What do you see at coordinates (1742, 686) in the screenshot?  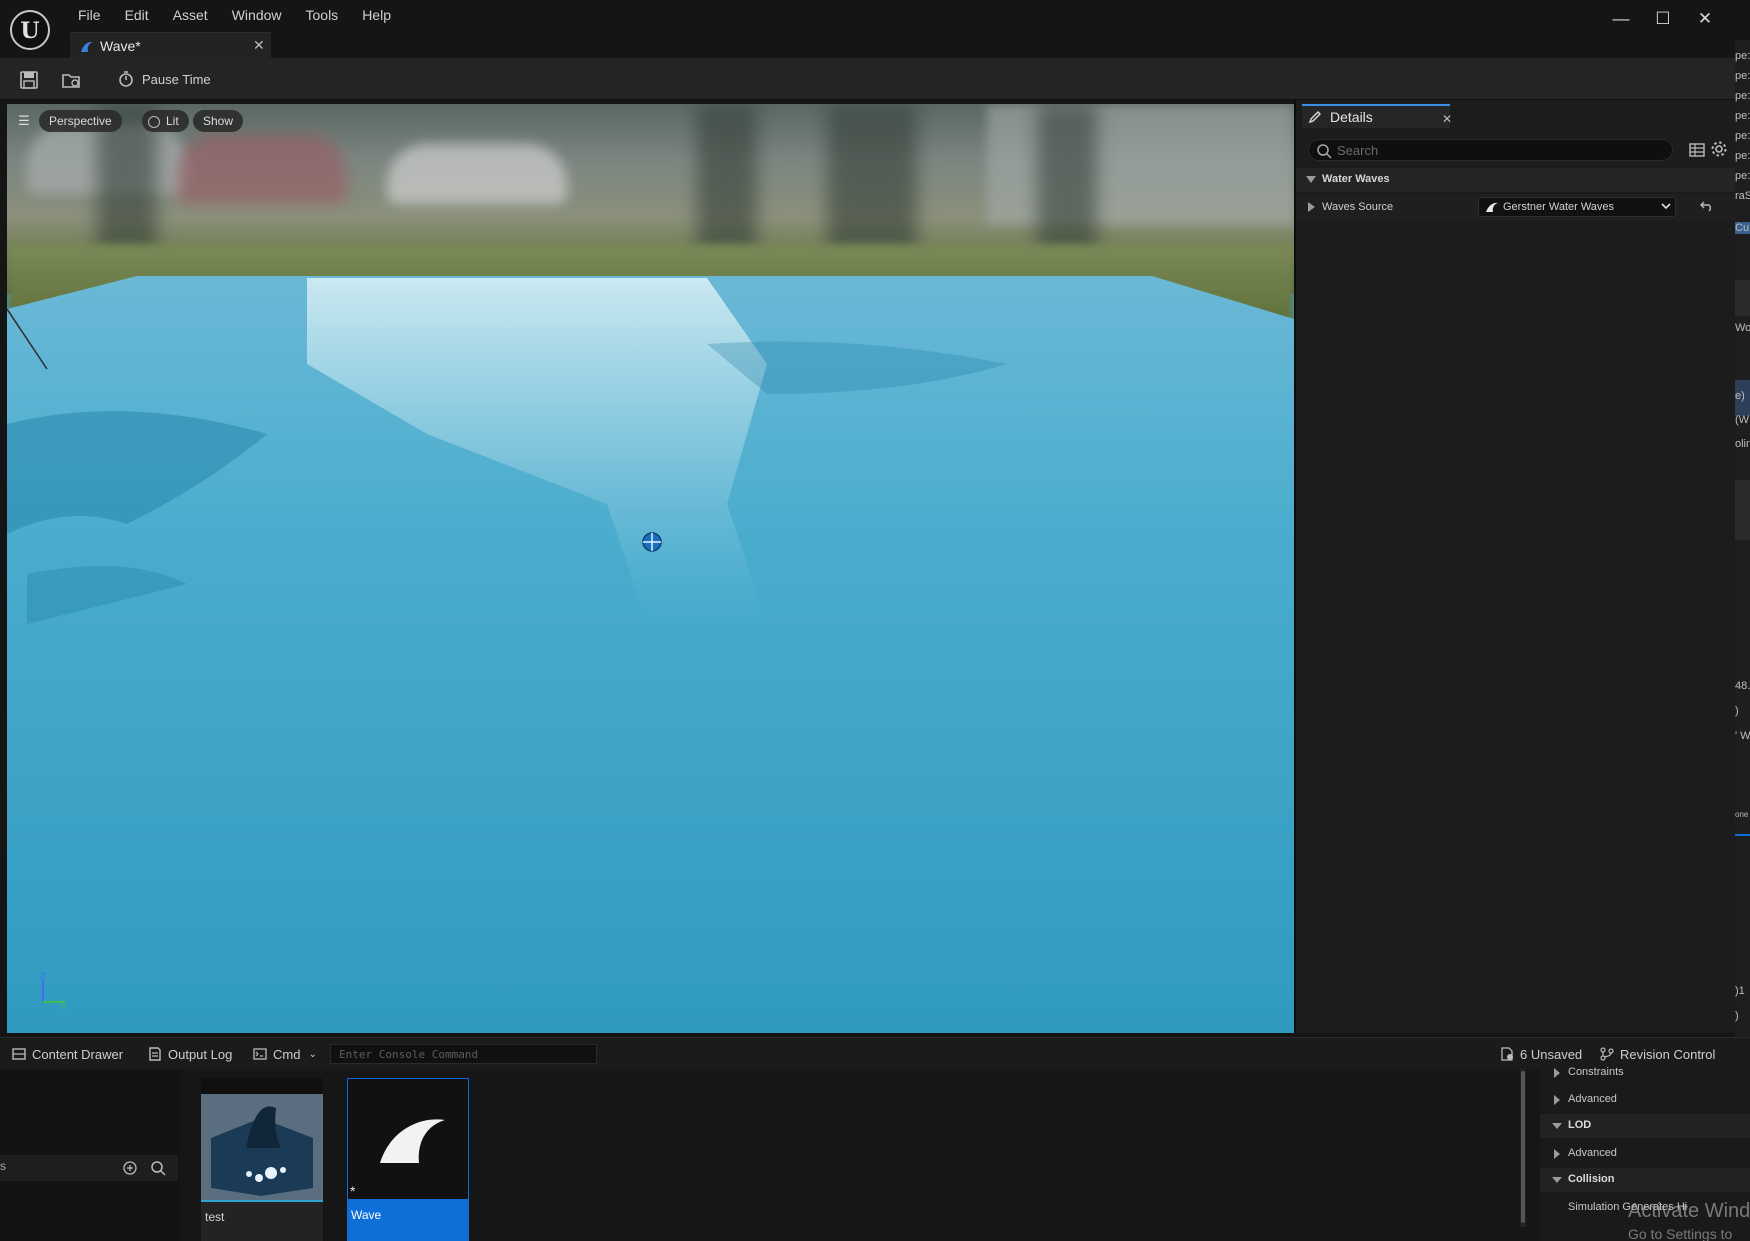 I see `clipped-text: 48.` at bounding box center [1742, 686].